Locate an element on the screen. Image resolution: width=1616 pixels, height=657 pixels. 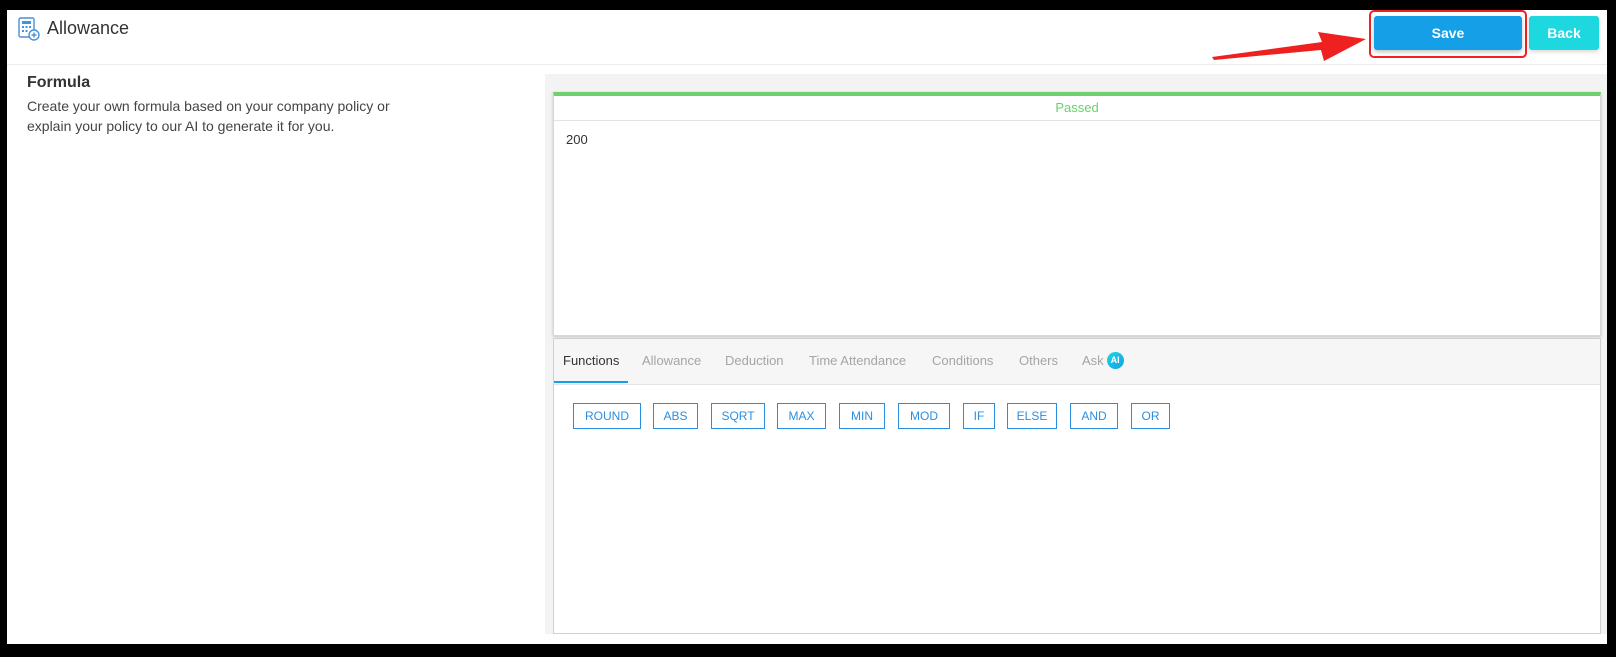
function-max-button: MAX is located at coordinates (801, 416).